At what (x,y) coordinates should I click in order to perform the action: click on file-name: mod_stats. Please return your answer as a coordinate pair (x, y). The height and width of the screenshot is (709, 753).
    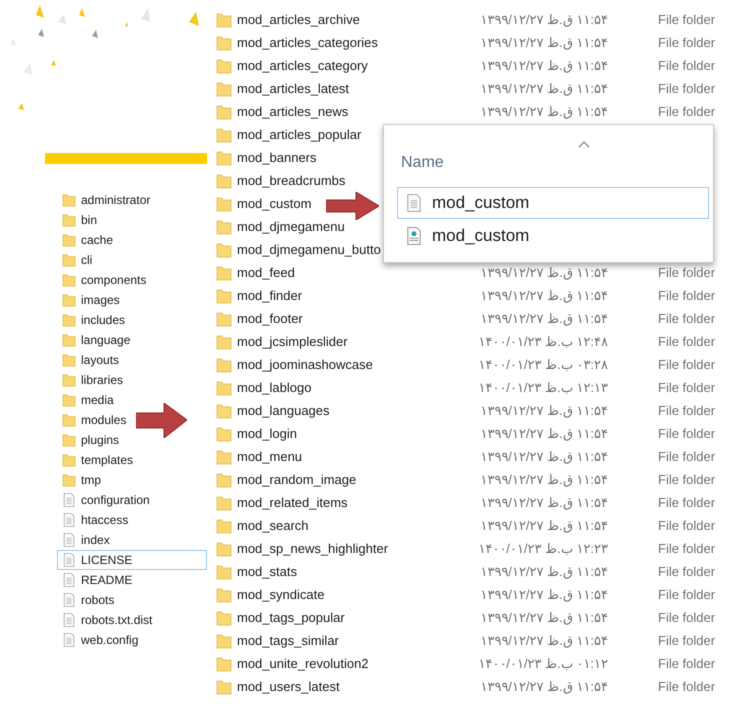
    Looking at the image, I should click on (355, 572).